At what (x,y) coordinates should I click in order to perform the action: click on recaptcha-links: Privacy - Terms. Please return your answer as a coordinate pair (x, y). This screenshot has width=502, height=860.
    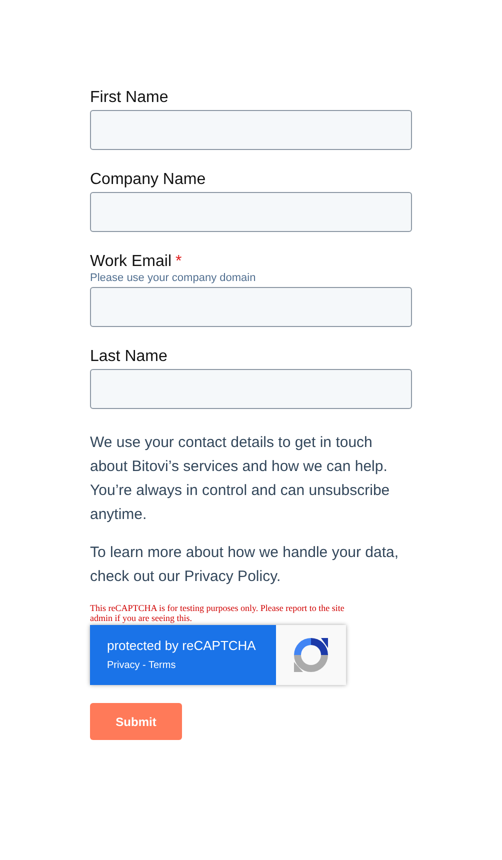
    Looking at the image, I should click on (191, 665).